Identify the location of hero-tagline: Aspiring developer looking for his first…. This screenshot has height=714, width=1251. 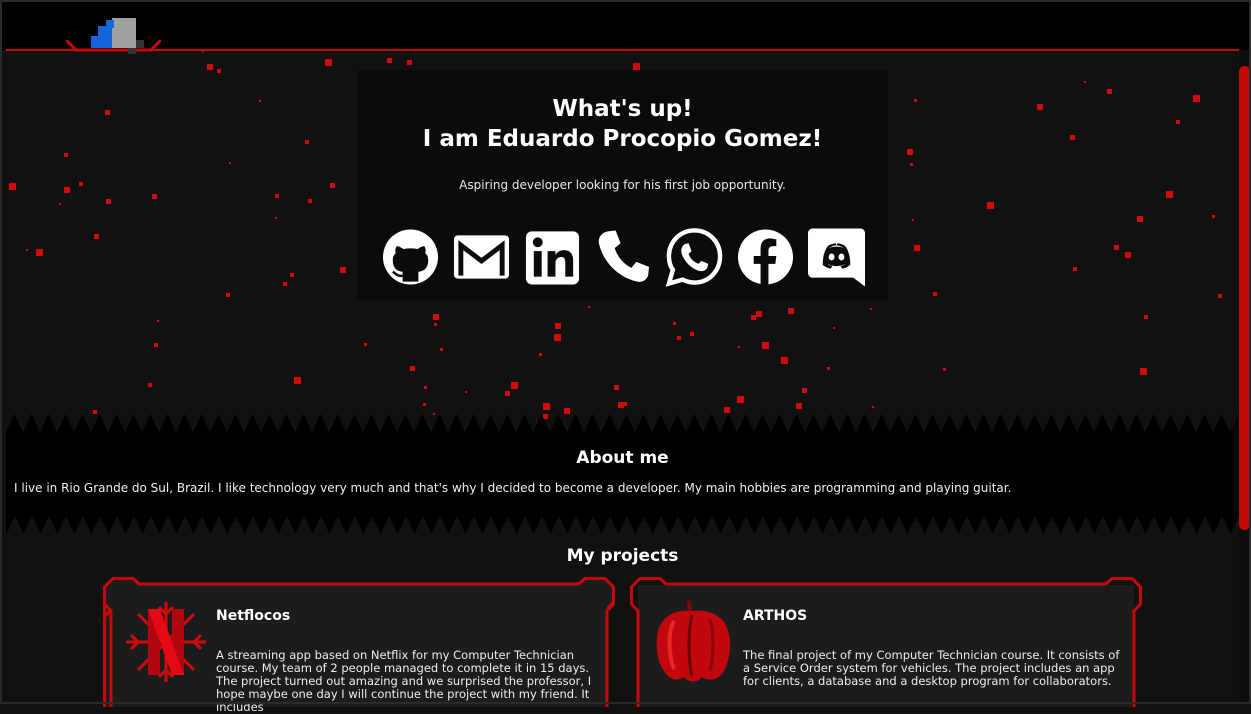
(622, 185).